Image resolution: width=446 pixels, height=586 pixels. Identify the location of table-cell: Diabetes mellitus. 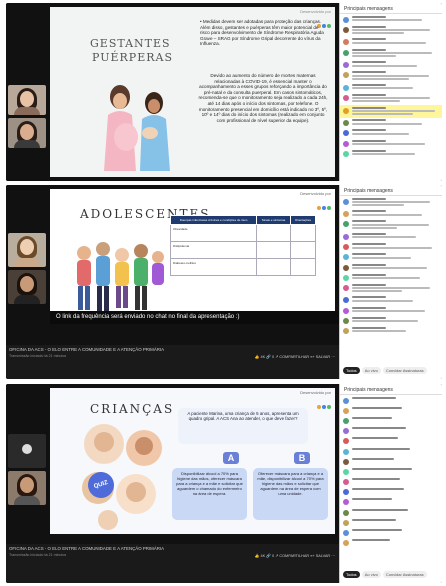
(213, 267).